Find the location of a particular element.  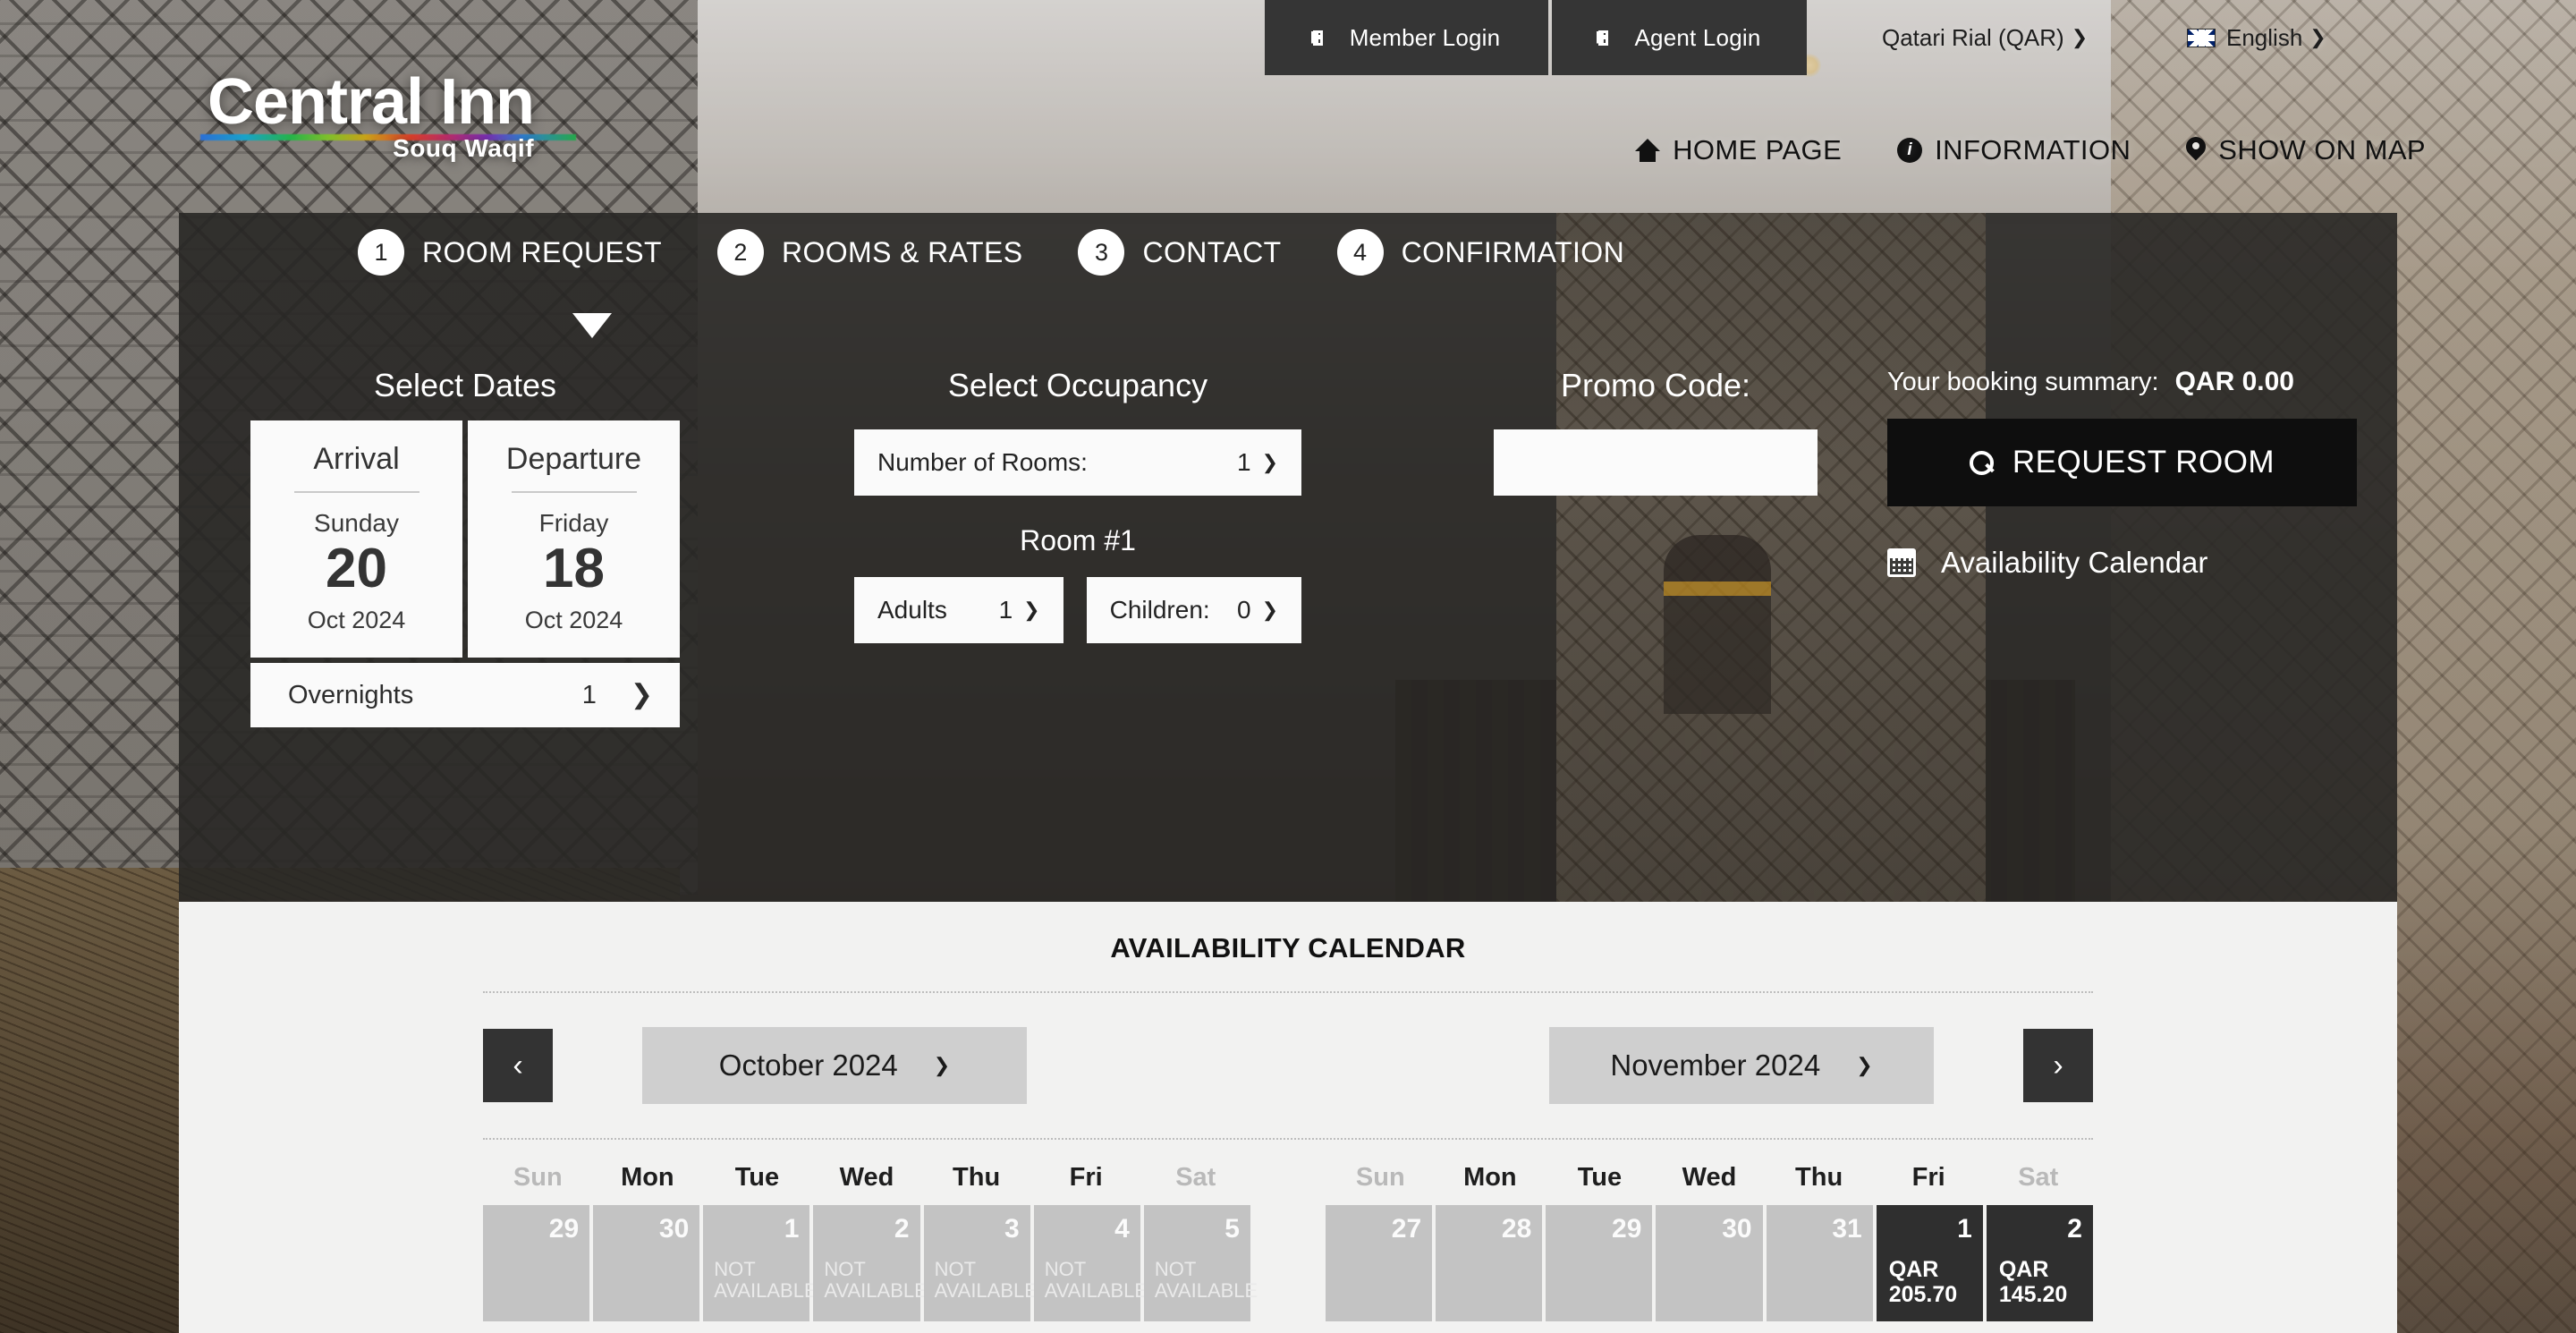

weekday-fri: Fri is located at coordinates (1086, 1177).